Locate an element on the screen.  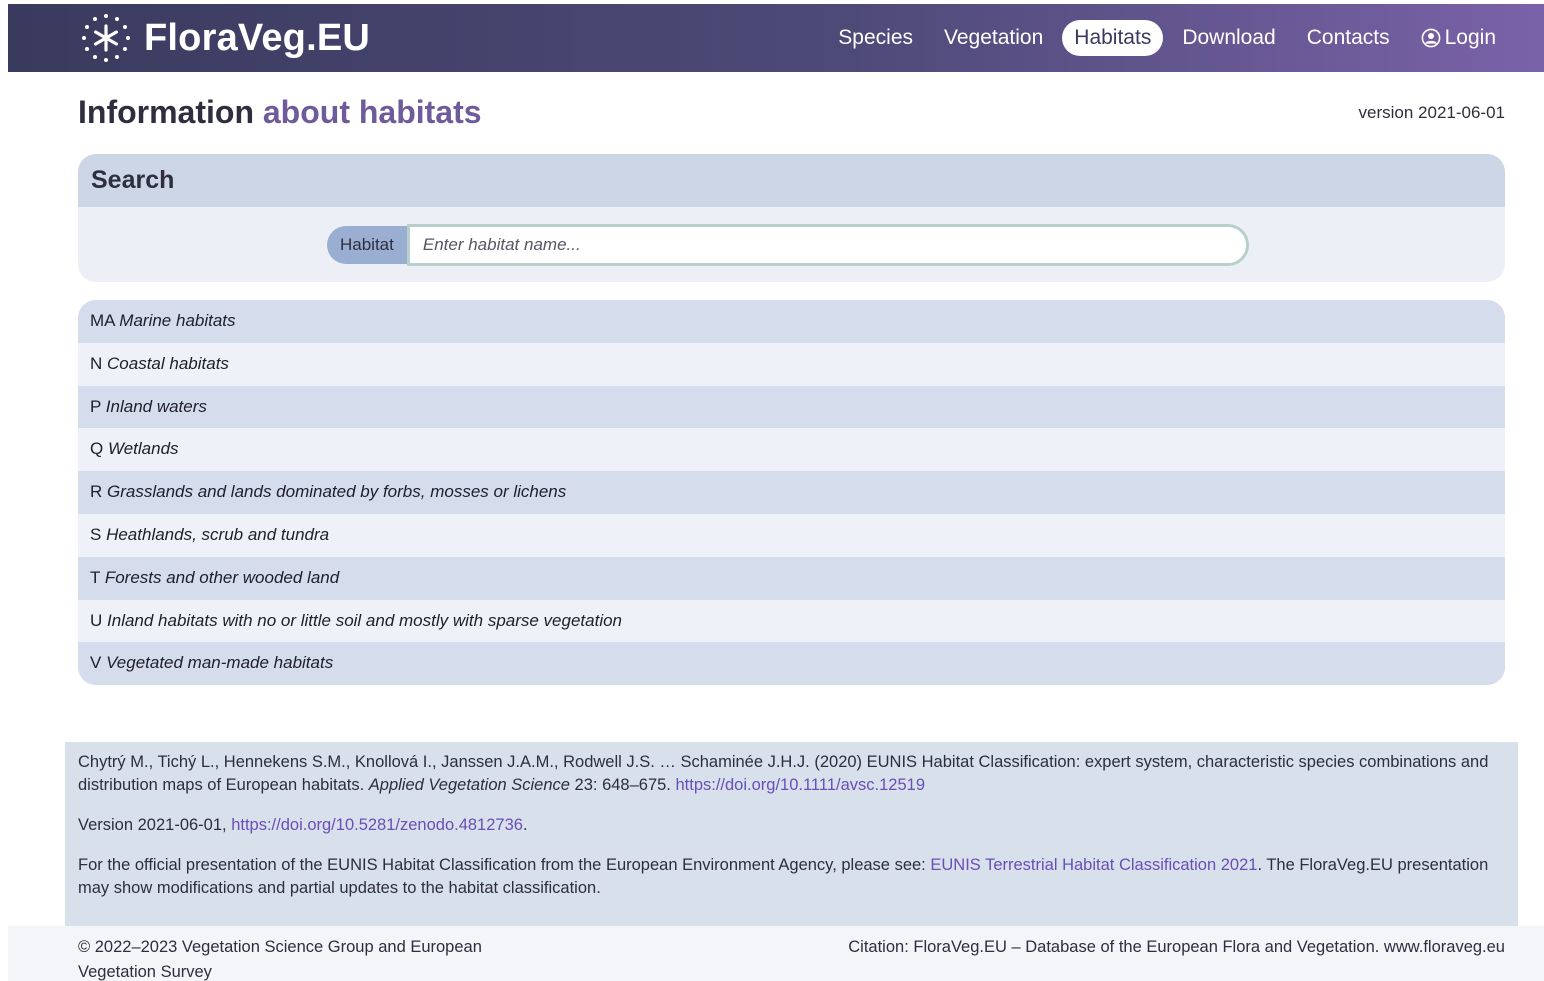
nav-download: Download is located at coordinates (1228, 38).